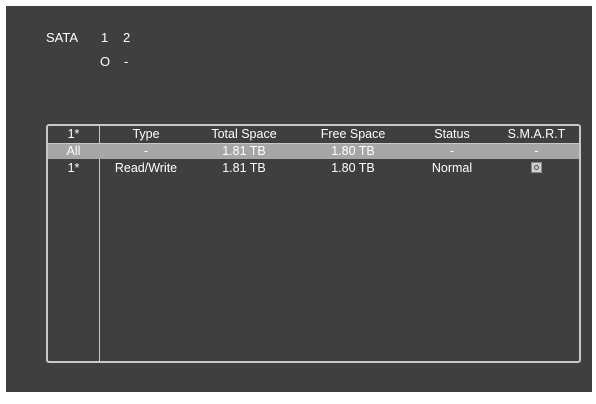  Describe the element at coordinates (452, 168) in the screenshot. I see `row-status: Normal` at that location.